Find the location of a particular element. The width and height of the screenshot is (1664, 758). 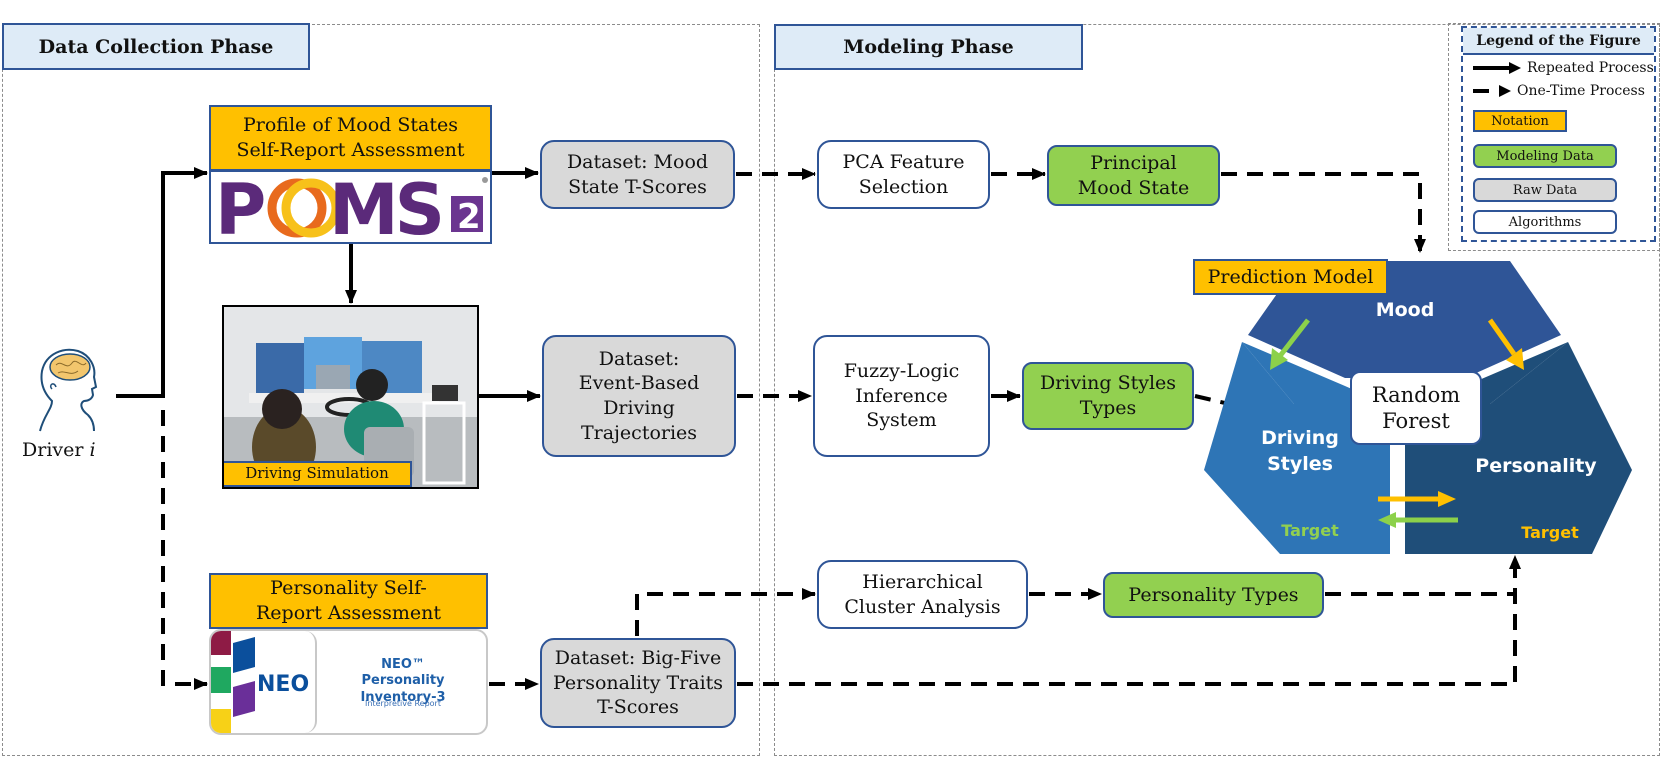

prediction-title: Prediction Model is located at coordinates (1290, 277).